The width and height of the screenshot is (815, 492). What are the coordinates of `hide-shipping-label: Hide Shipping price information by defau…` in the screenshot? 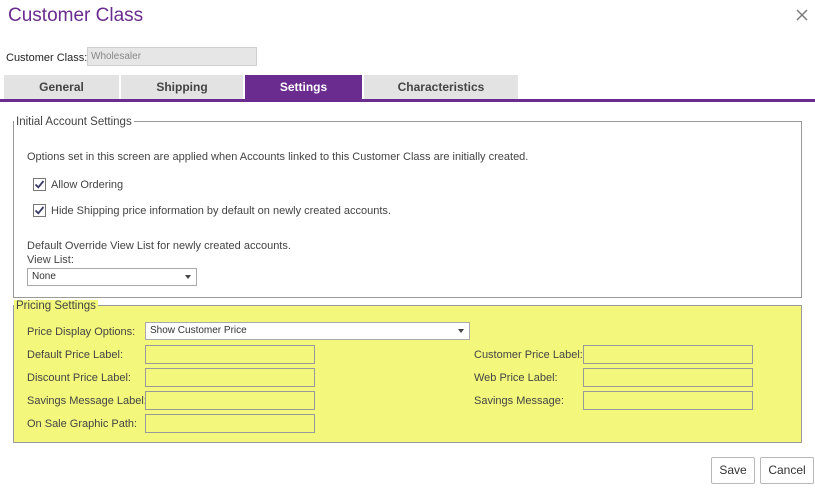 It's located at (221, 211).